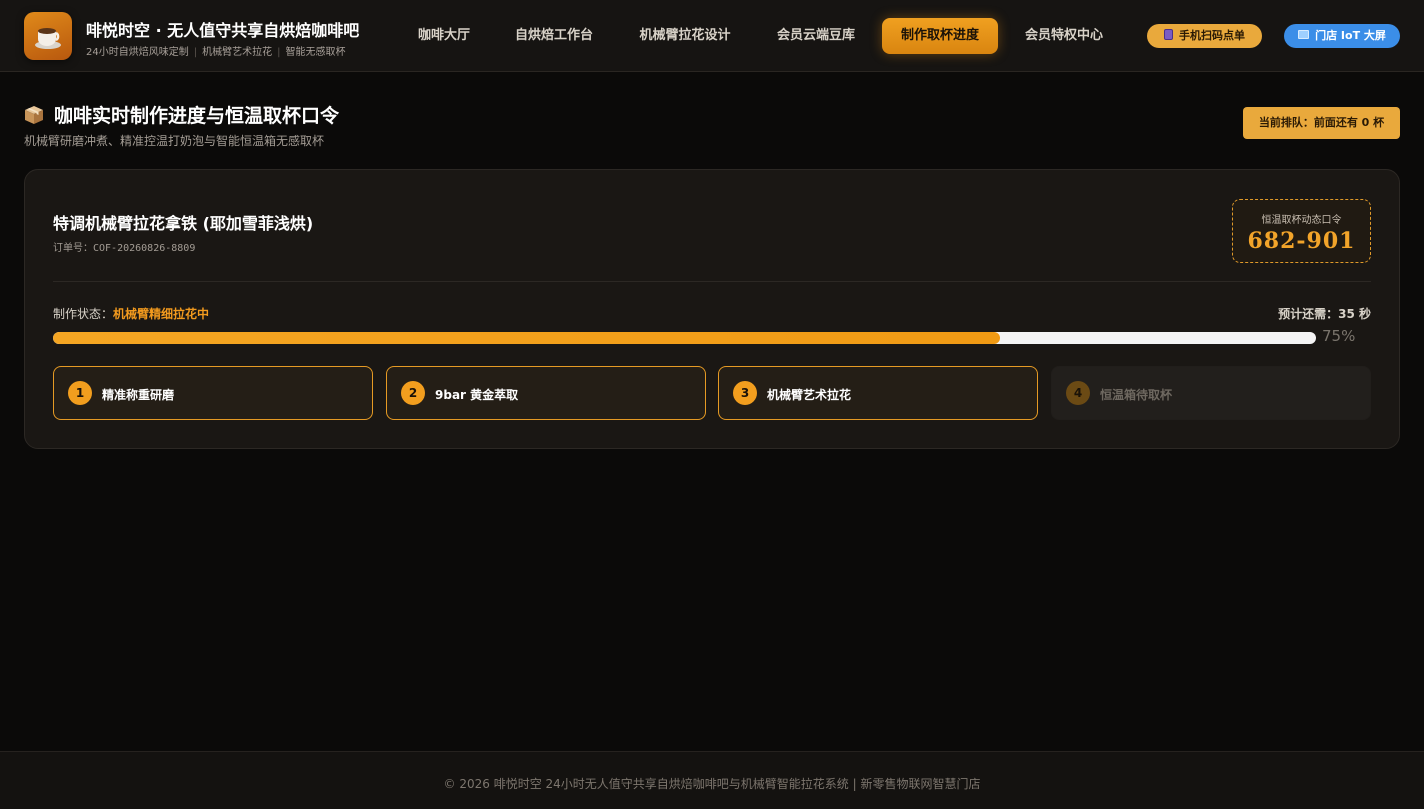  I want to click on production-status: 制作状态：机械臂精细拉花中, so click(131, 313).